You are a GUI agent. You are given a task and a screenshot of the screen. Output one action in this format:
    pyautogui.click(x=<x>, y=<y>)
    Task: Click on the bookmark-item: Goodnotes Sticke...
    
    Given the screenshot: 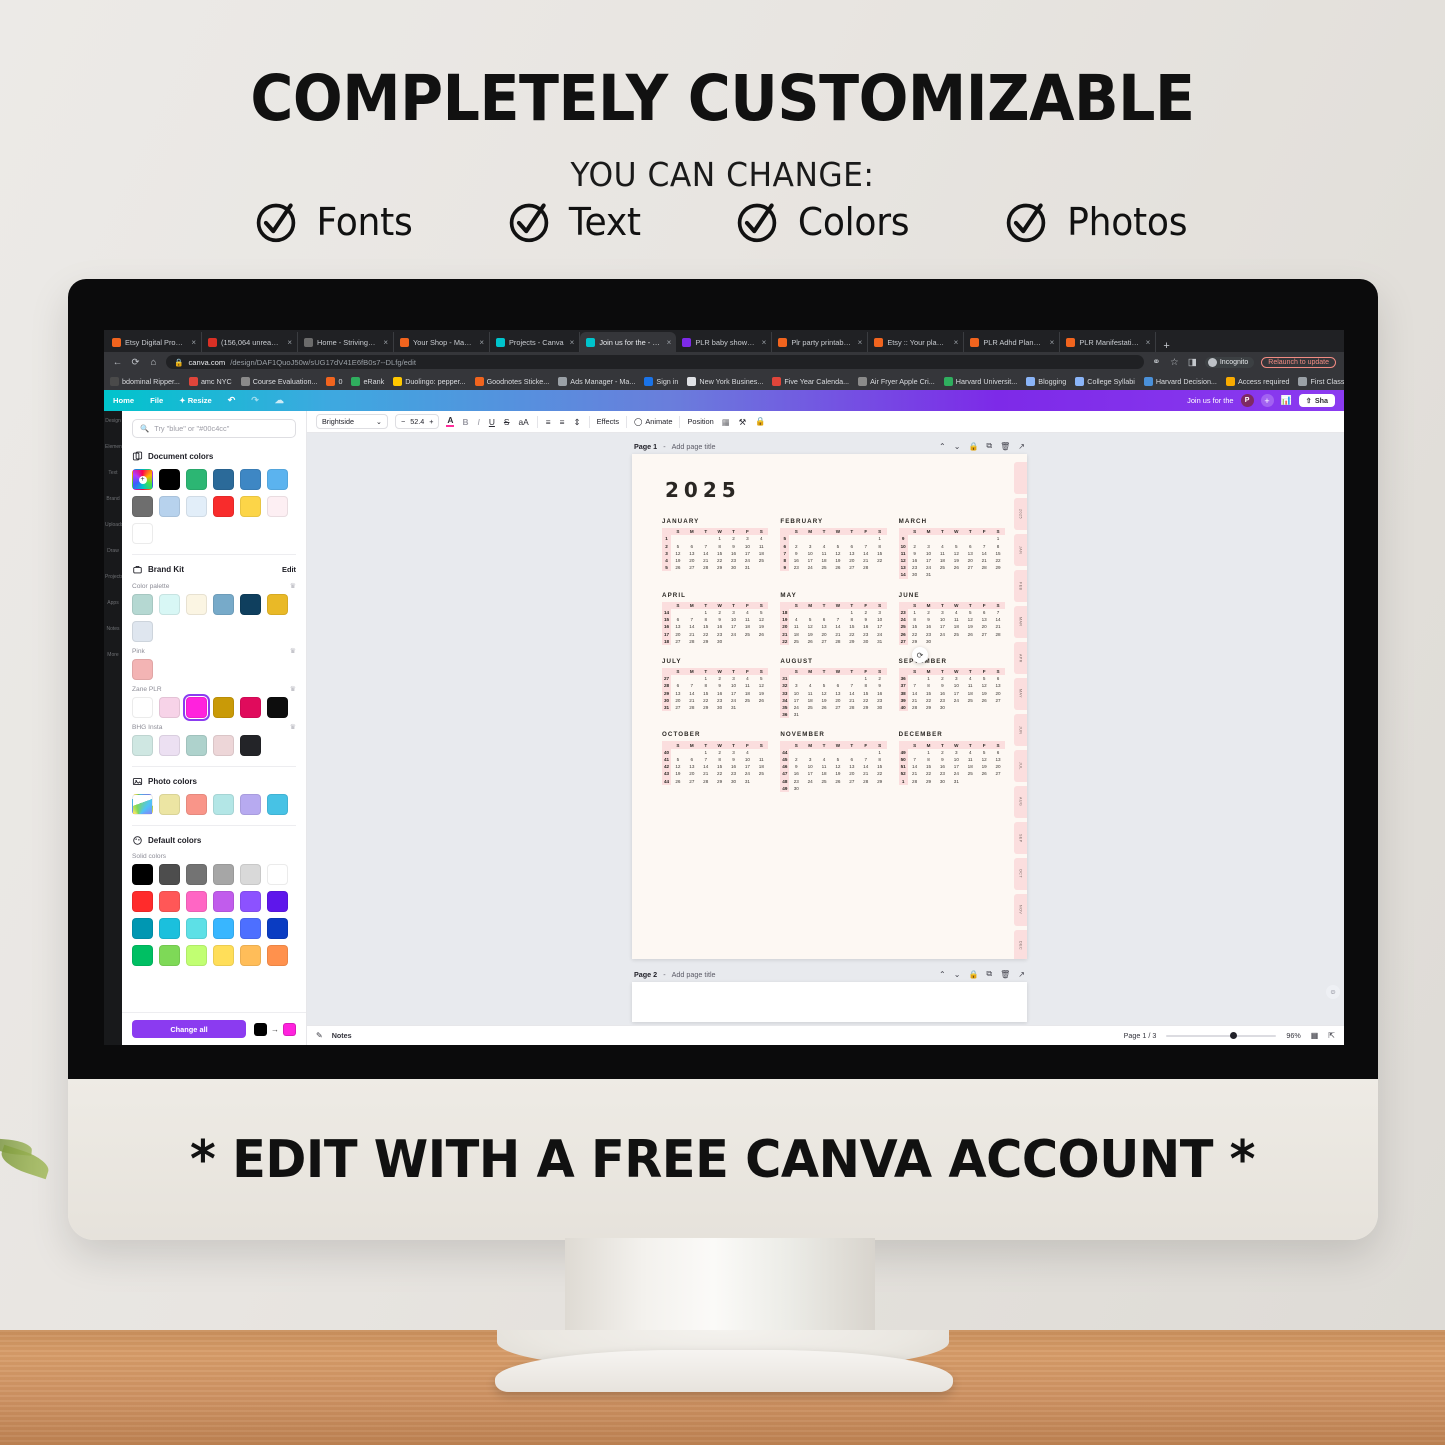 What is the action you would take?
    pyautogui.click(x=511, y=381)
    